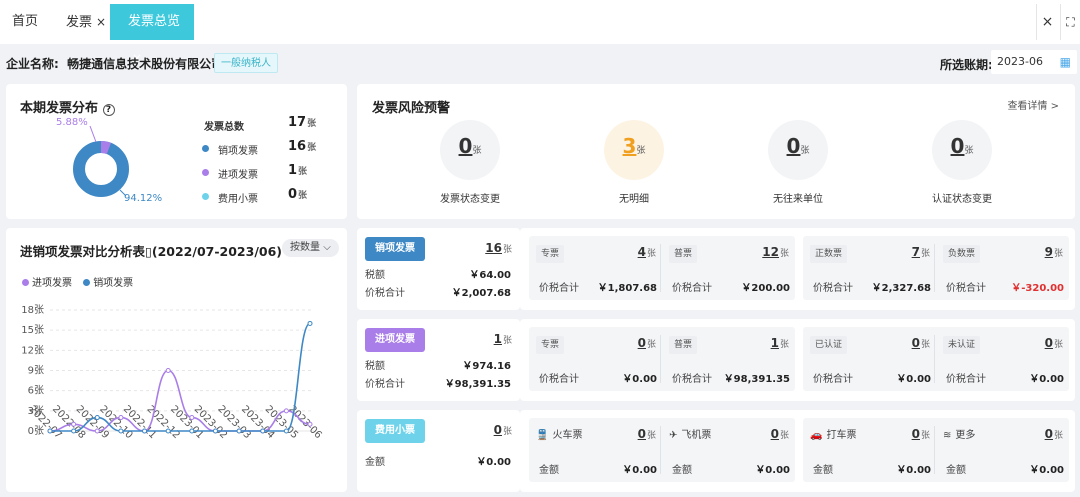 The image size is (1080, 497). I want to click on period-picker: 2023-06 ▦, so click(1034, 62).